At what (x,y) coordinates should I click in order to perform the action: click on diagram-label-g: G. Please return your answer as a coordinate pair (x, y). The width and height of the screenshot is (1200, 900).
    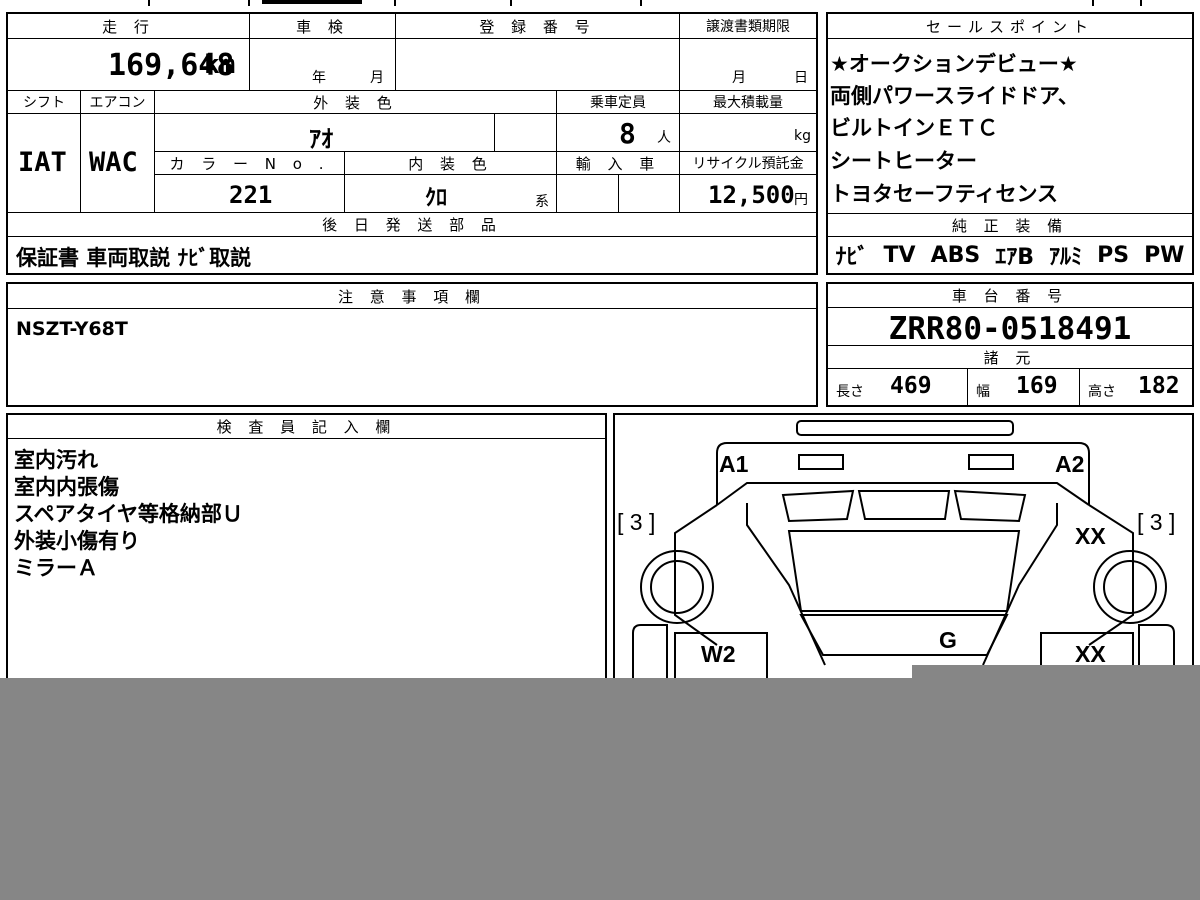
    Looking at the image, I should click on (948, 640).